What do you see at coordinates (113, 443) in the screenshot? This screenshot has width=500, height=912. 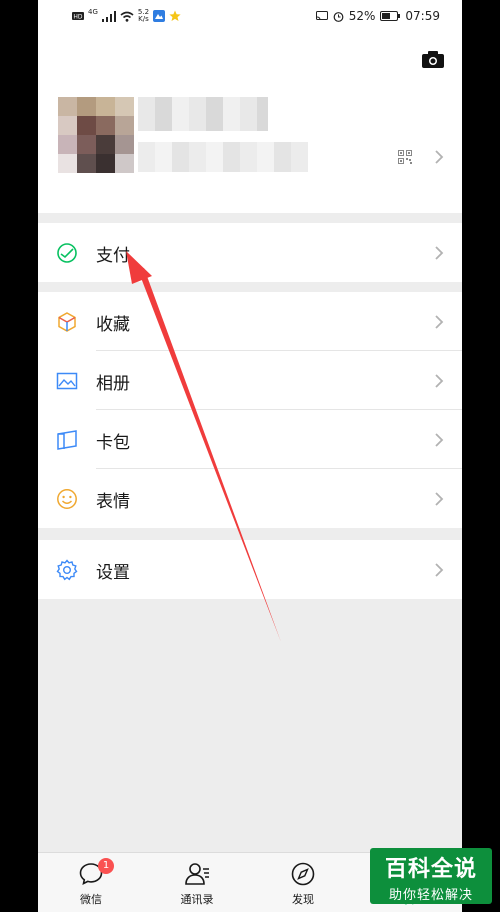 I see `menu-label-cards: 卡包` at bounding box center [113, 443].